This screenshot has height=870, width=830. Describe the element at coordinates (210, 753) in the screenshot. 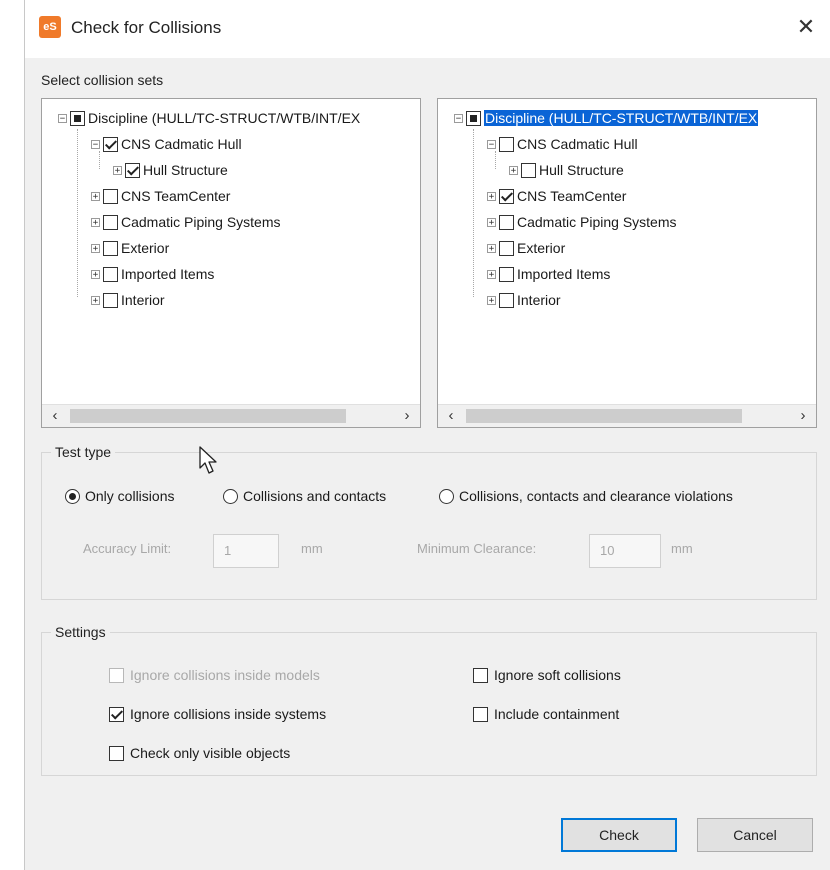

I see `checkbox-label: Check only visible objects` at that location.